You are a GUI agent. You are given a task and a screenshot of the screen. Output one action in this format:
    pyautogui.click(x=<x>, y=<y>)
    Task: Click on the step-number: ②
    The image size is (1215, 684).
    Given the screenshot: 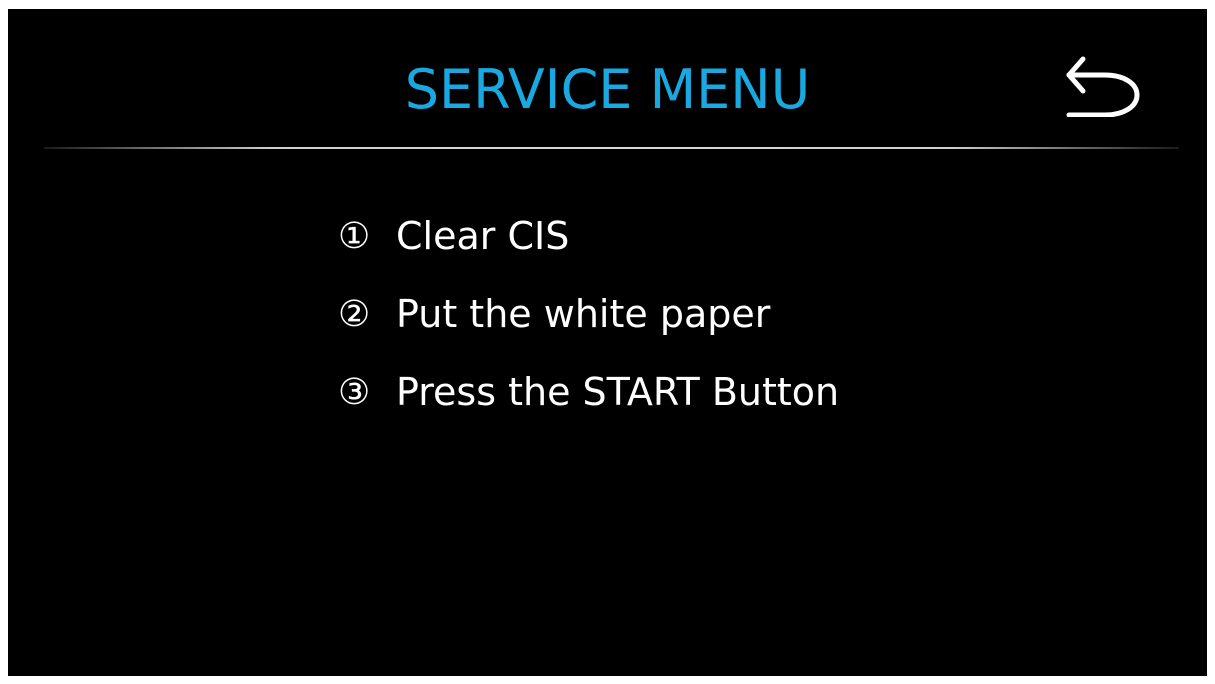 What is the action you would take?
    pyautogui.click(x=354, y=314)
    